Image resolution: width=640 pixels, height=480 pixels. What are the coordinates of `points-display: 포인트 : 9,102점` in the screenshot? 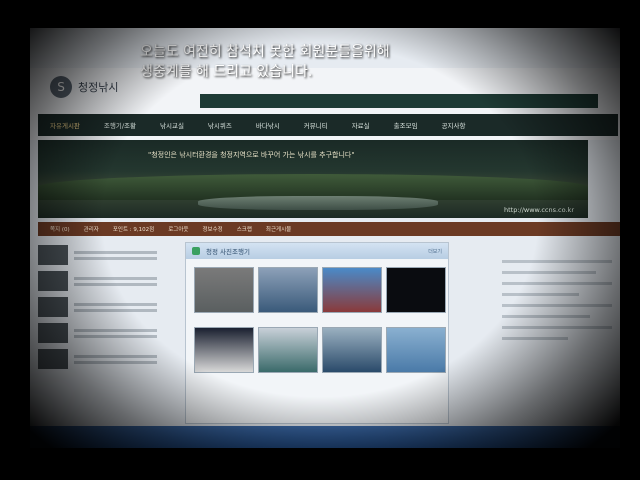 It's located at (133, 230).